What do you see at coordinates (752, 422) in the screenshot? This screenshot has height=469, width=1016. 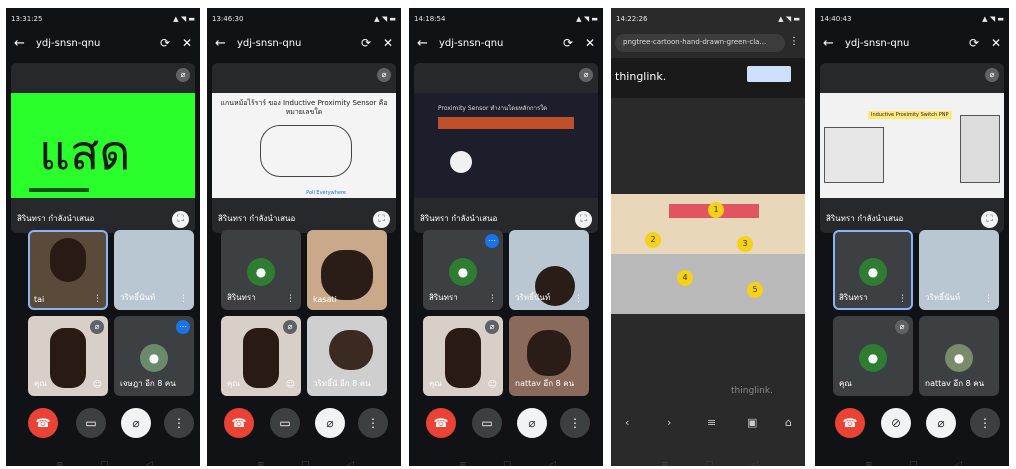 I see `tabs-icon: ▣` at bounding box center [752, 422].